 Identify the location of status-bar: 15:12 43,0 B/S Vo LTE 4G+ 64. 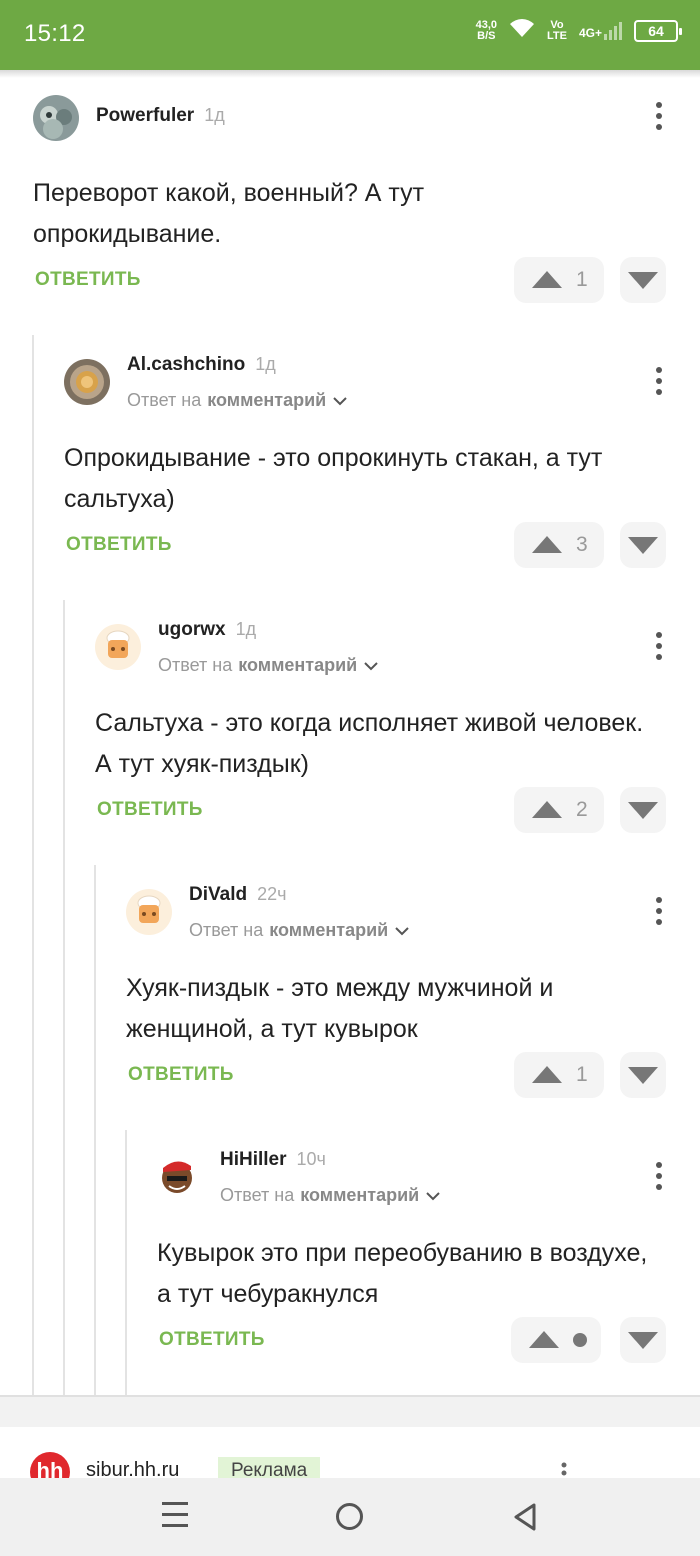
(350, 35).